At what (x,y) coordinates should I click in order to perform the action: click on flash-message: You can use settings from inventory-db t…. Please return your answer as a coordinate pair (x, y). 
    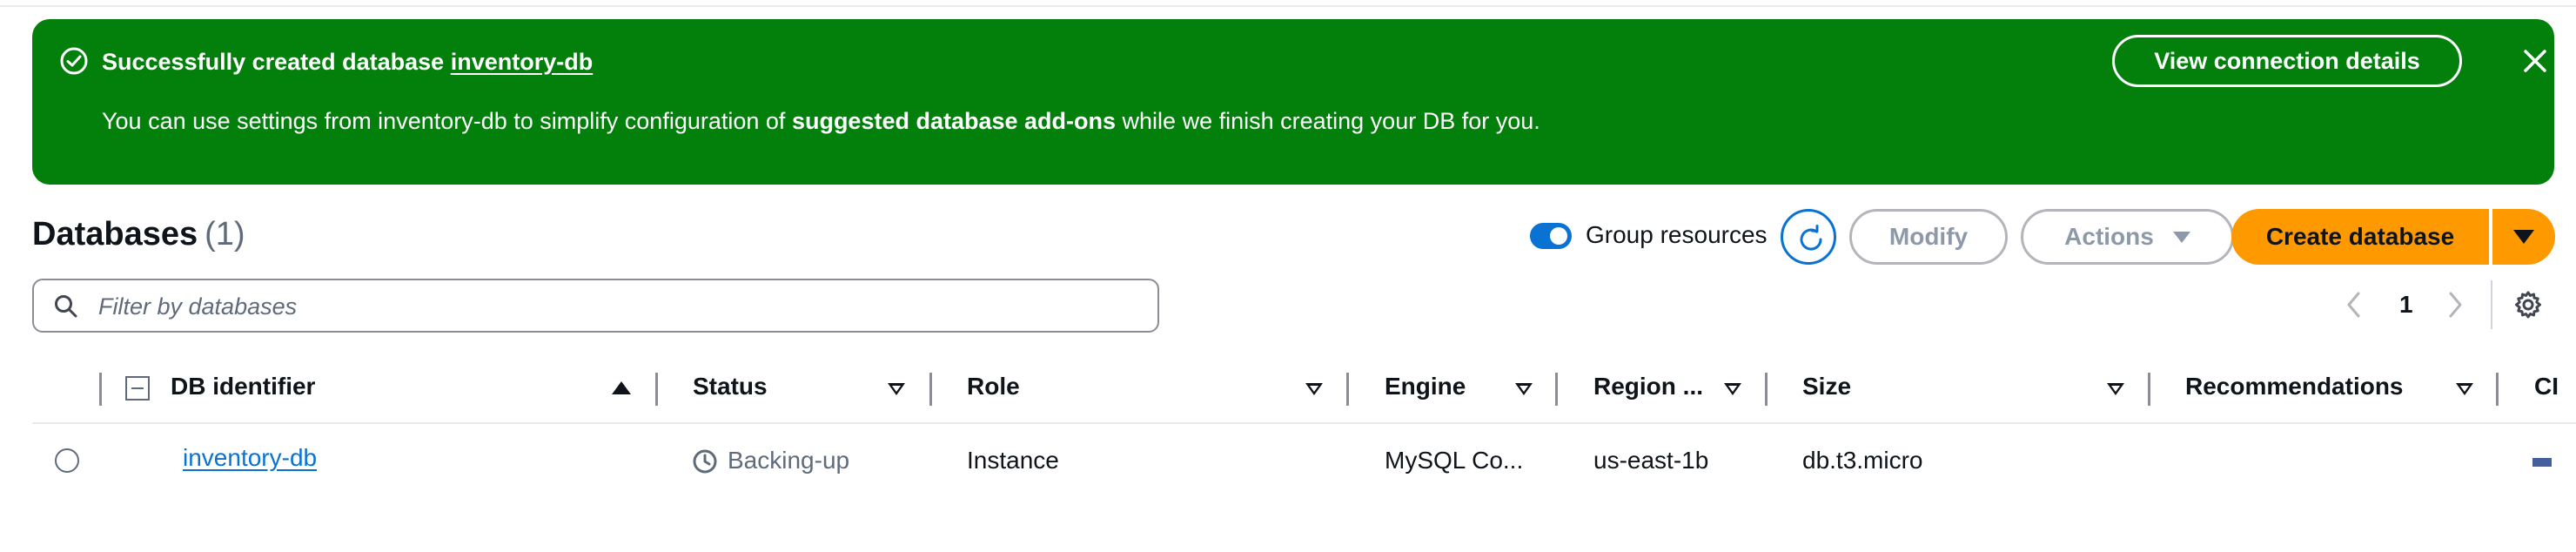
    Looking at the image, I should click on (821, 121).